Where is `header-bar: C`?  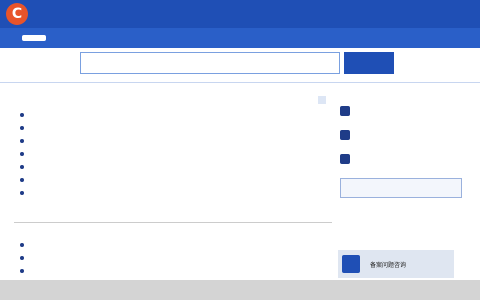
header-bar: C is located at coordinates (240, 14).